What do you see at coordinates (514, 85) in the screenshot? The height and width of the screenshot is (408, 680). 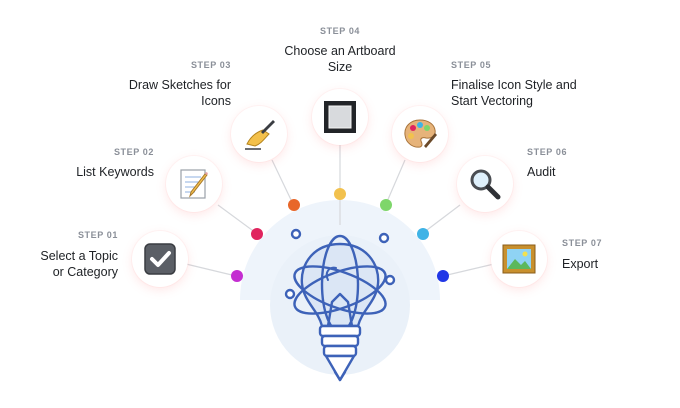 I see `step-05-title-line-1: Finalise Icon Style and` at bounding box center [514, 85].